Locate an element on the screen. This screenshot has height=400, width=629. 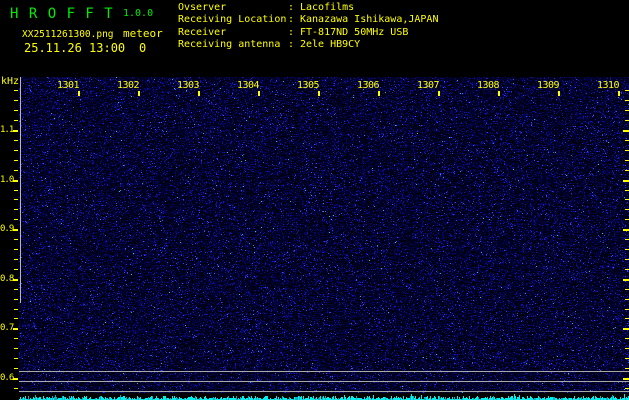
info-row: Ovserver: Lacofilms is located at coordinates (308, 8).